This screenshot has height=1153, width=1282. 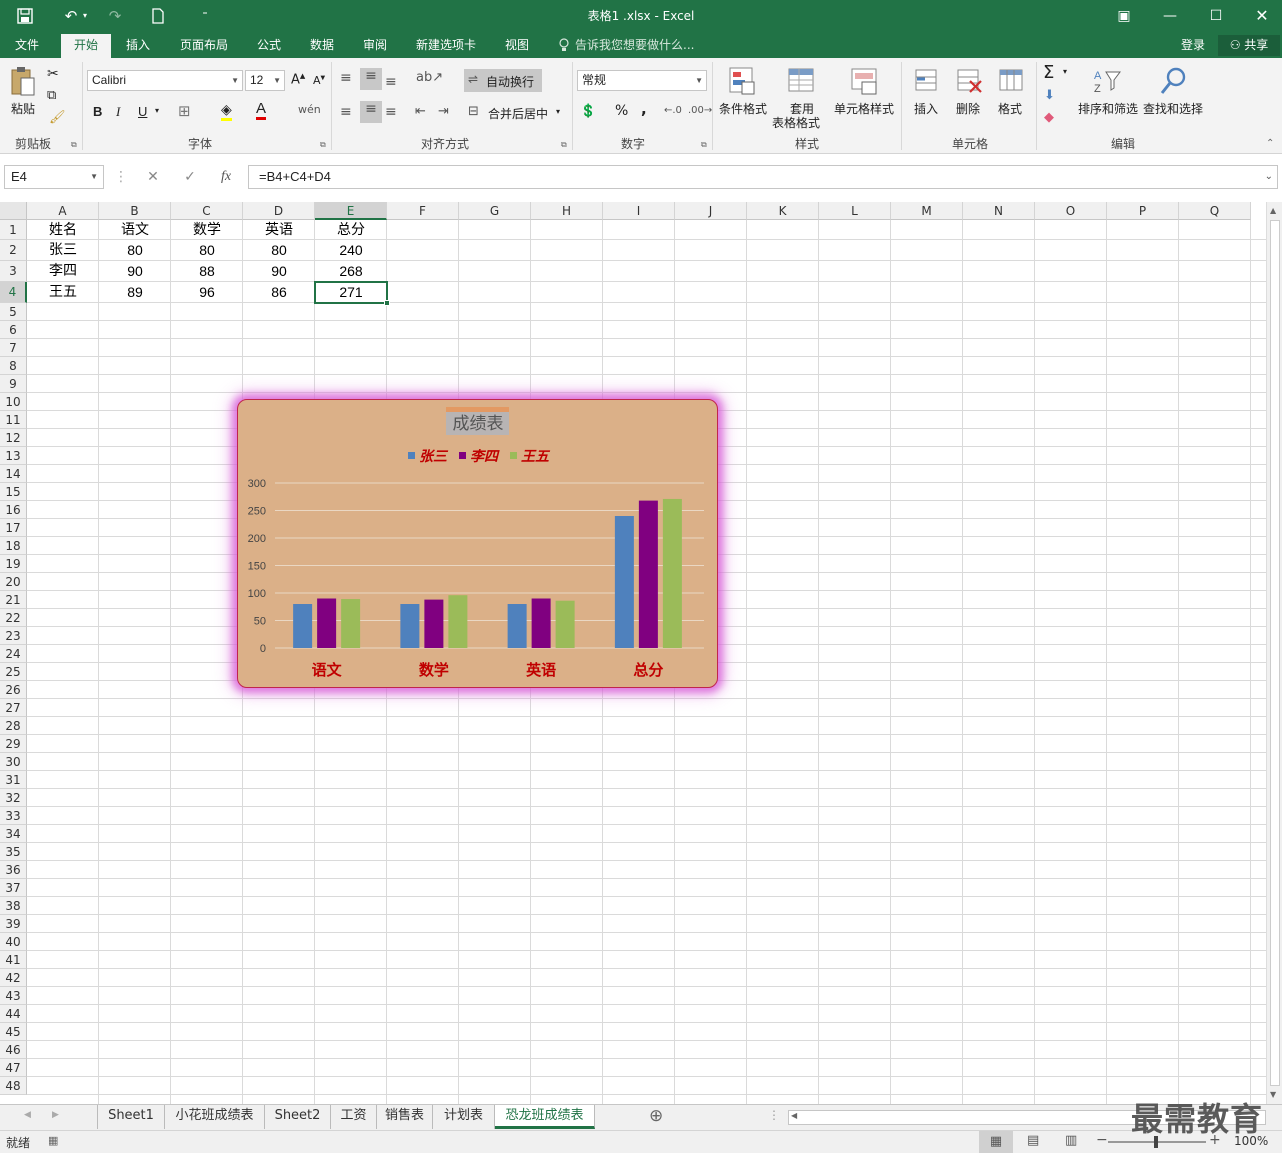 I want to click on insert-cells-button: 插入, so click(x=927, y=97).